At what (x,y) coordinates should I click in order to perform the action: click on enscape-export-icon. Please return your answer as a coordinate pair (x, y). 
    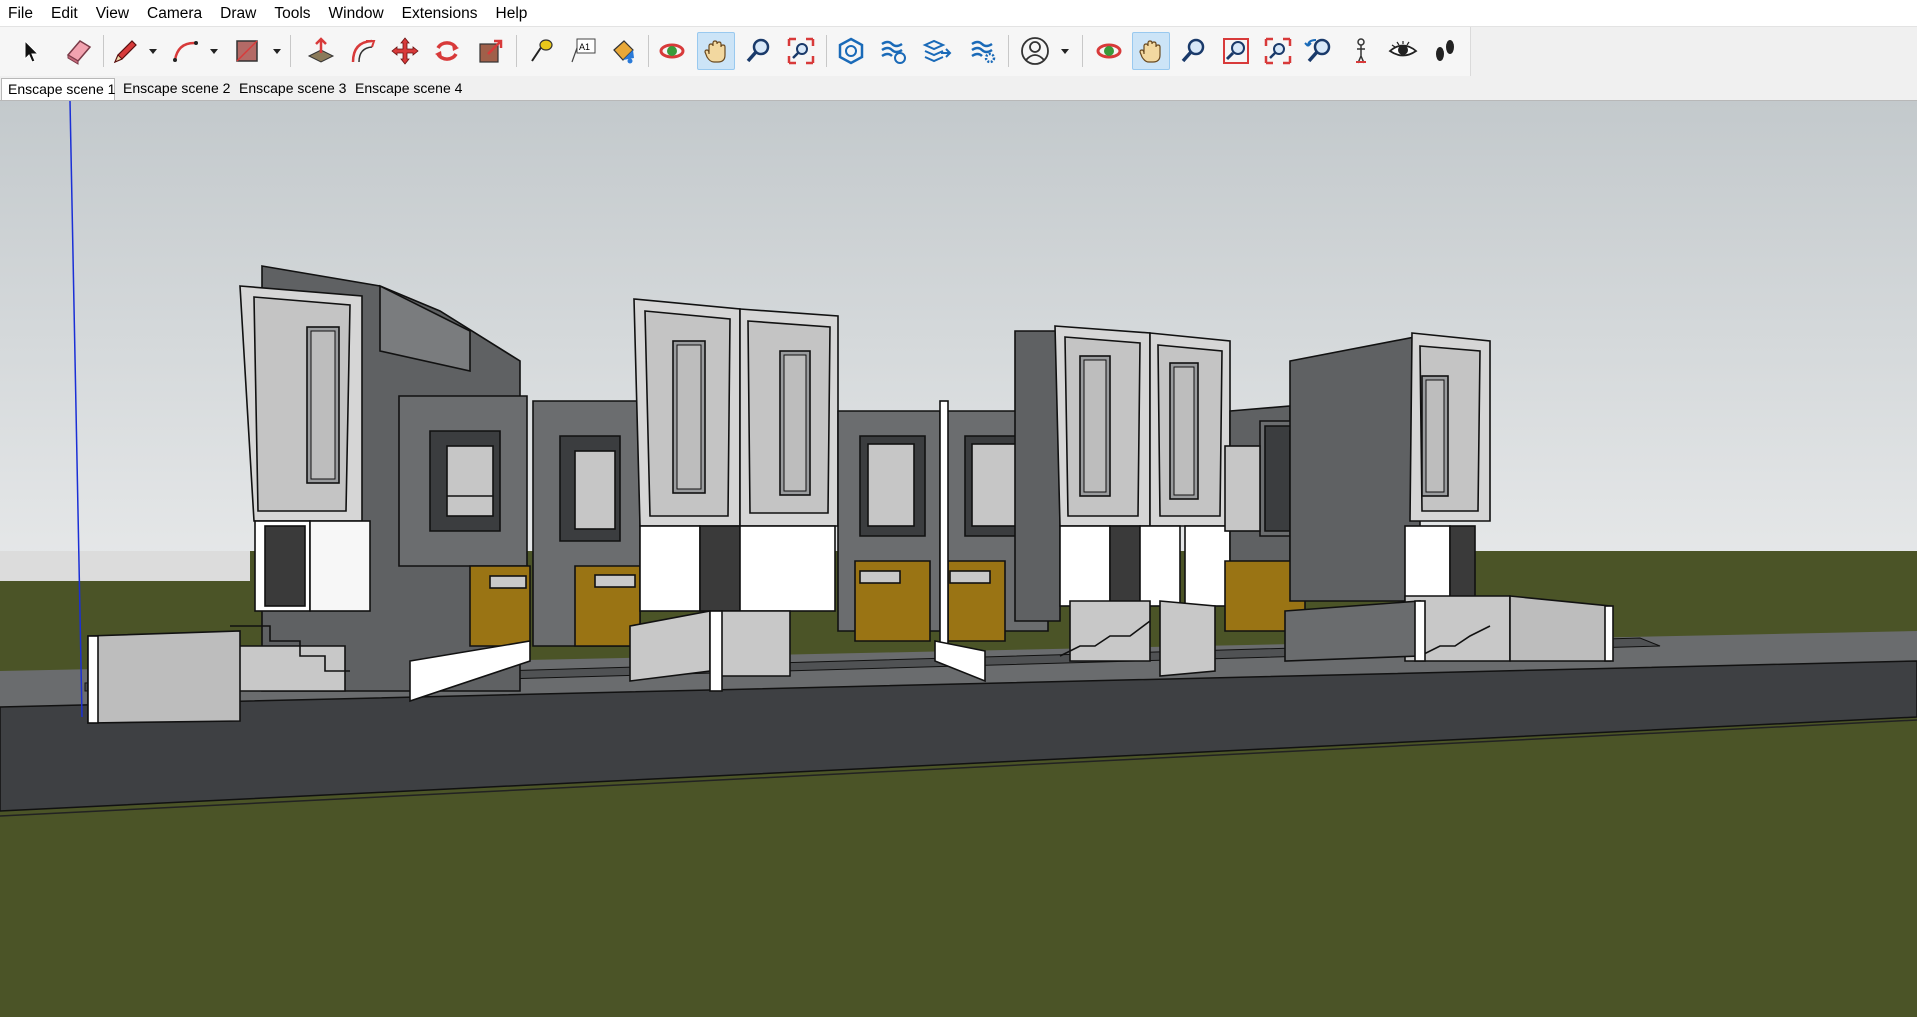
    Looking at the image, I should click on (937, 51).